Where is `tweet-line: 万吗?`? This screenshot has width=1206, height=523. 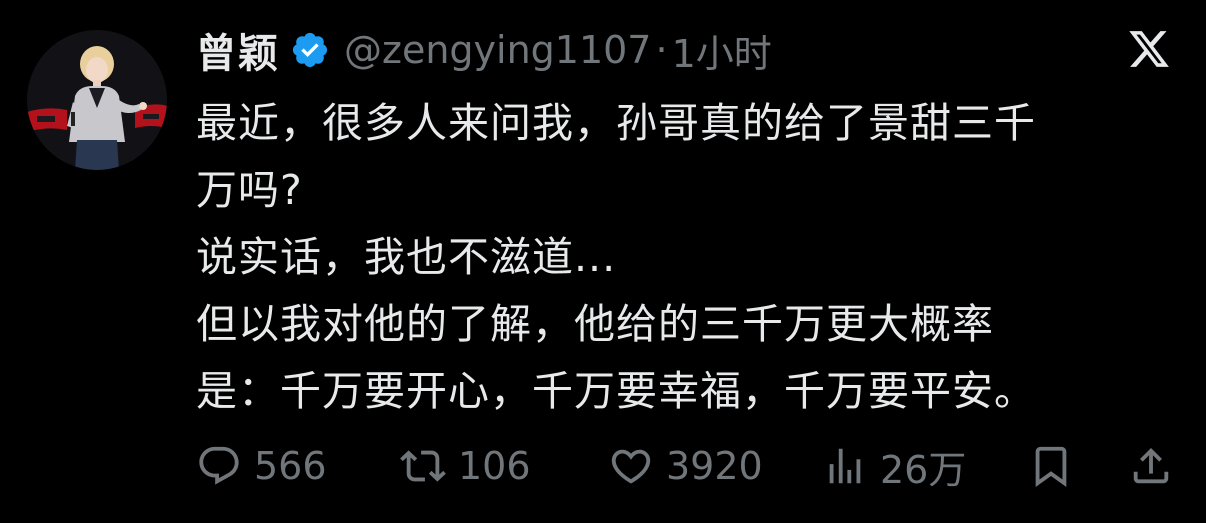 tweet-line: 万吗? is located at coordinates (249, 190).